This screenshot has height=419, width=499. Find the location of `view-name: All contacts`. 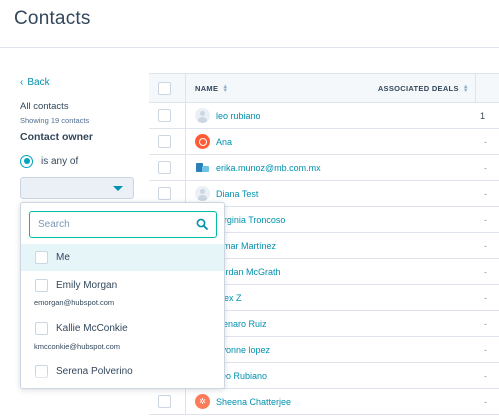

view-name: All contacts is located at coordinates (44, 106).